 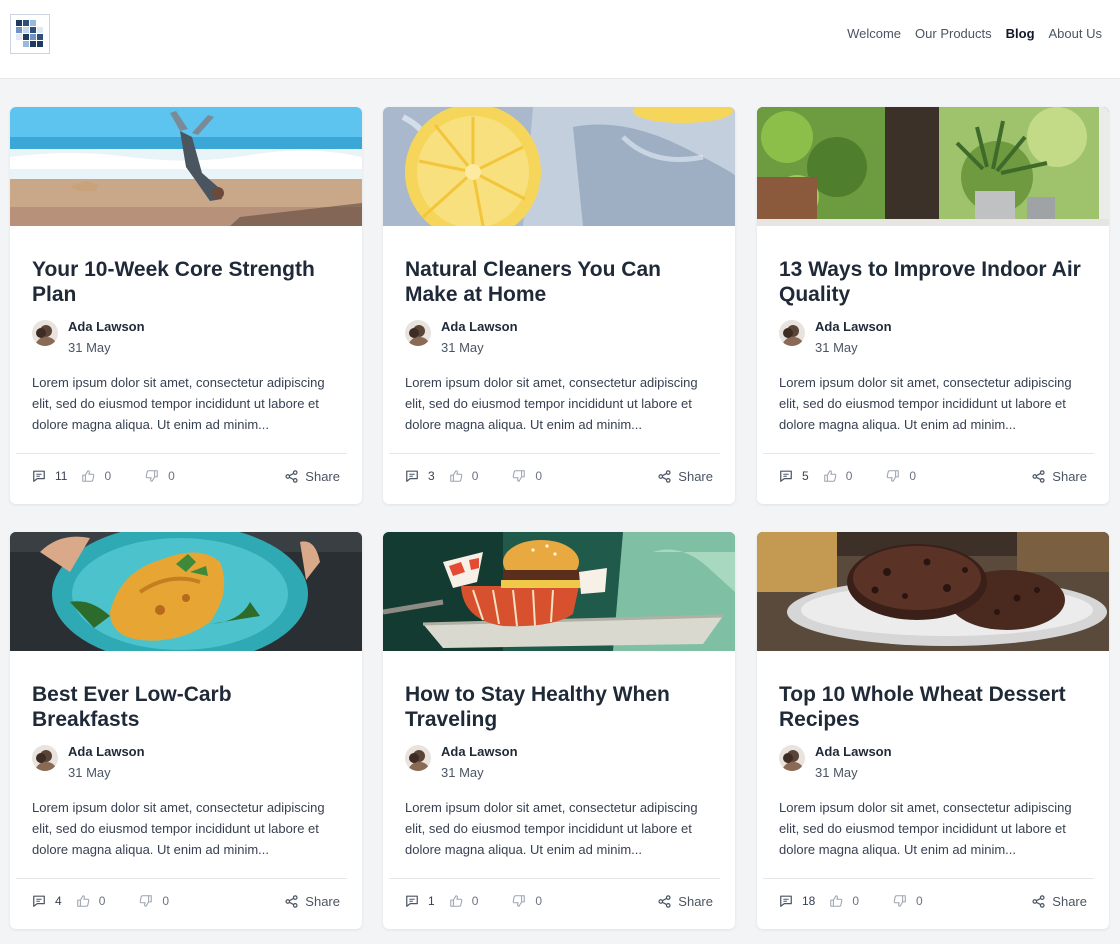 What do you see at coordinates (933, 282) in the screenshot?
I see `post-title: 13 Ways to Improve Indoor Air Quality` at bounding box center [933, 282].